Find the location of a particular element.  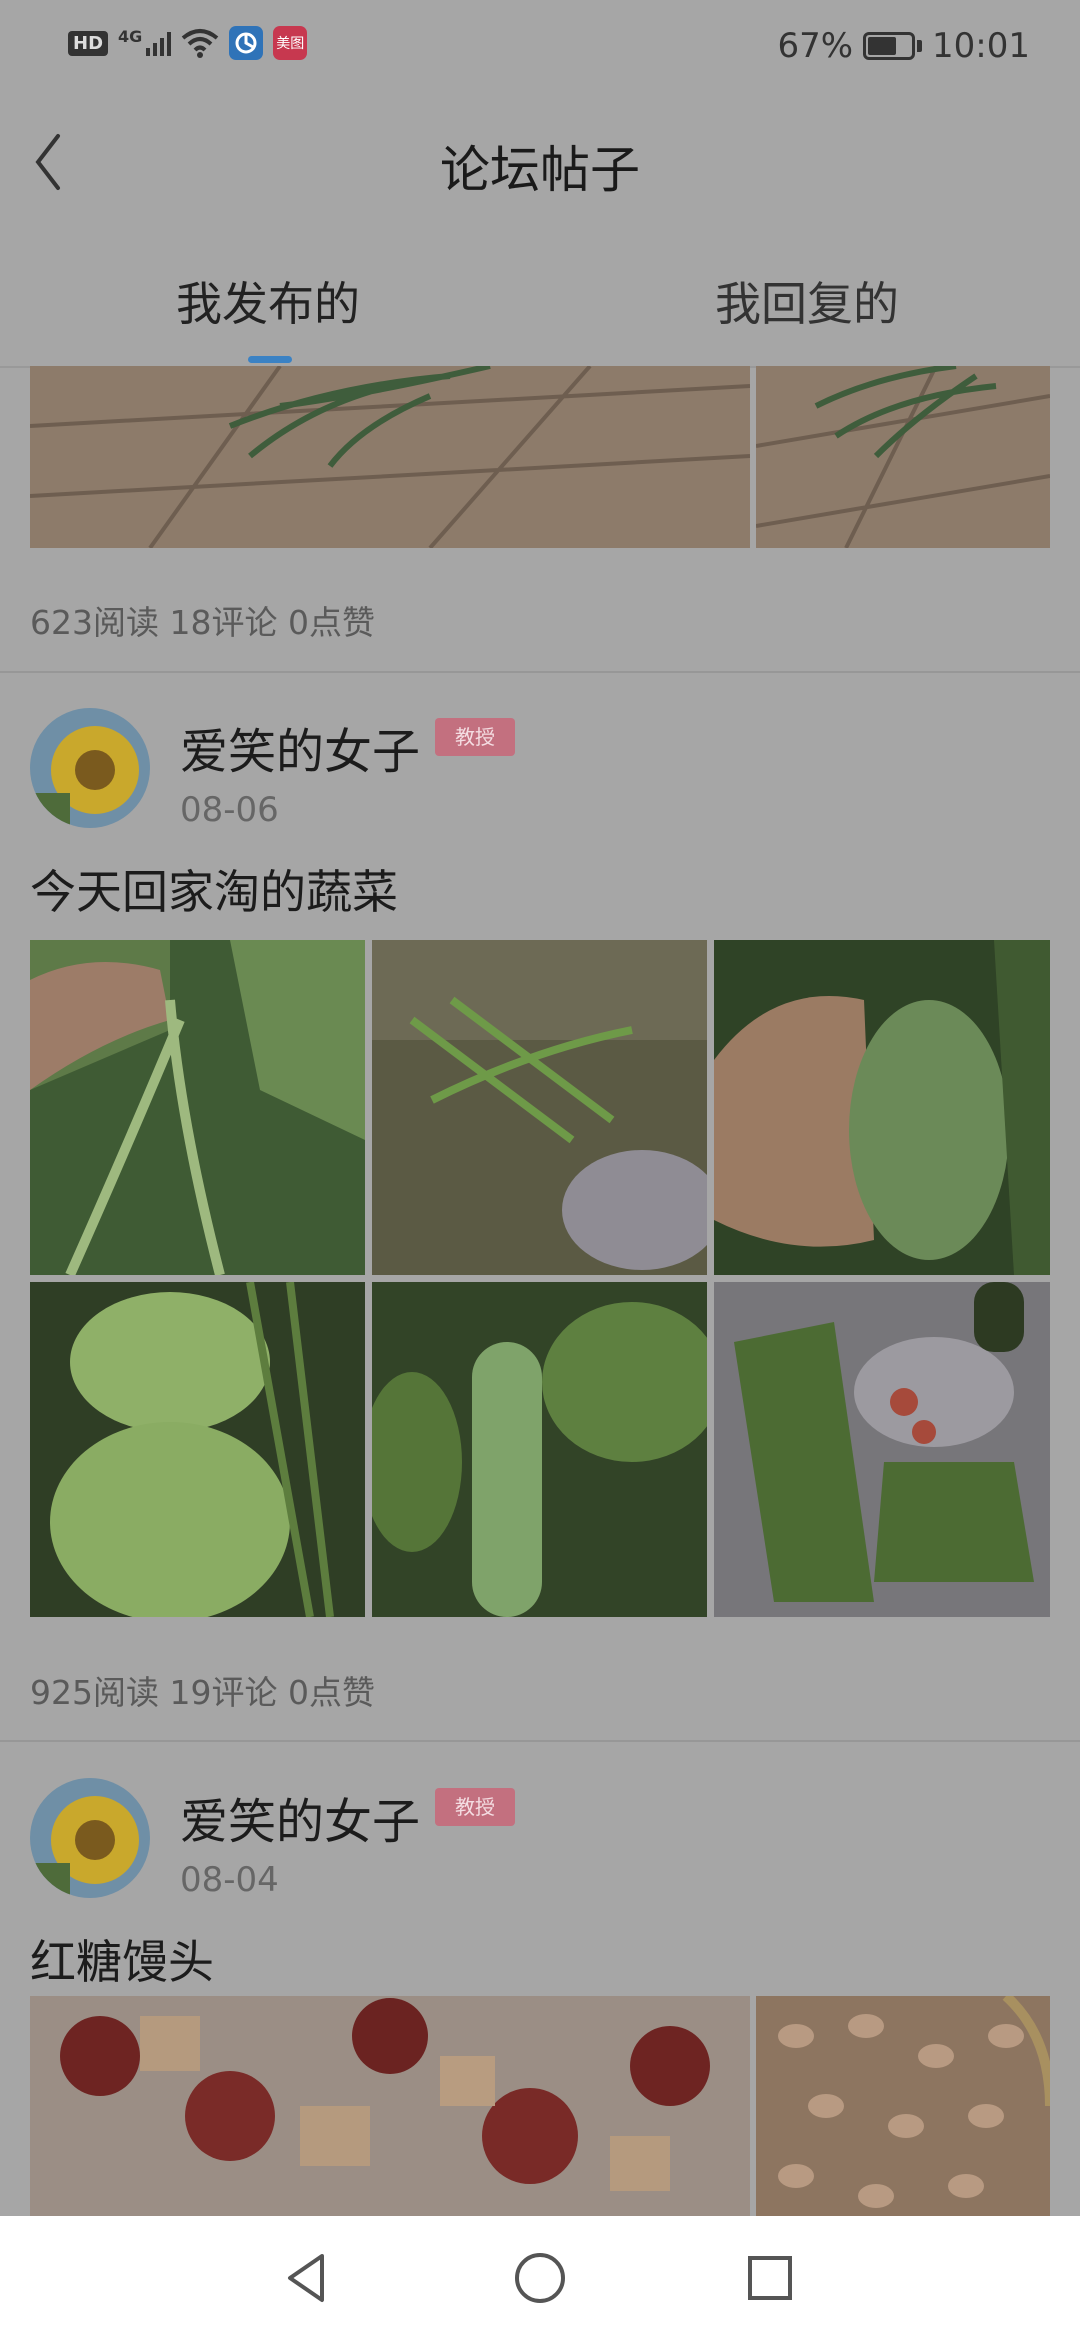

nav-recents-icon is located at coordinates (770, 2278).